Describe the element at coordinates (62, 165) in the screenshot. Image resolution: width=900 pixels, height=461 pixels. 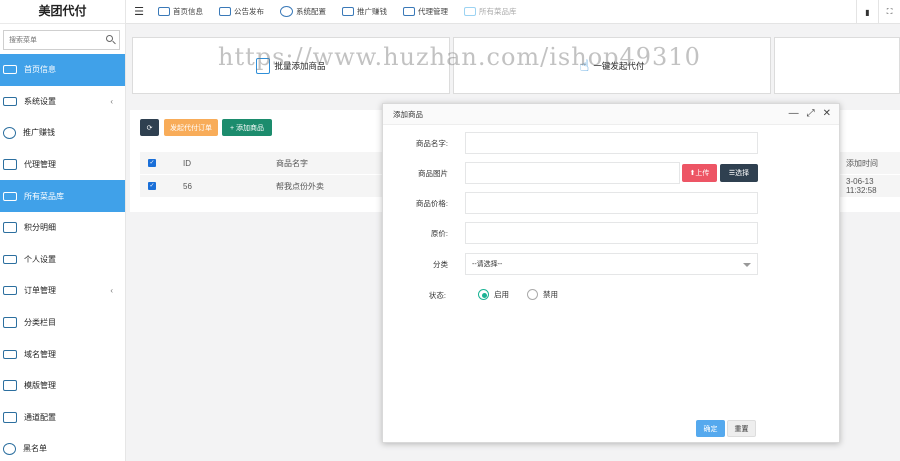
I see `sidebar-item-agents: 代理管理` at that location.